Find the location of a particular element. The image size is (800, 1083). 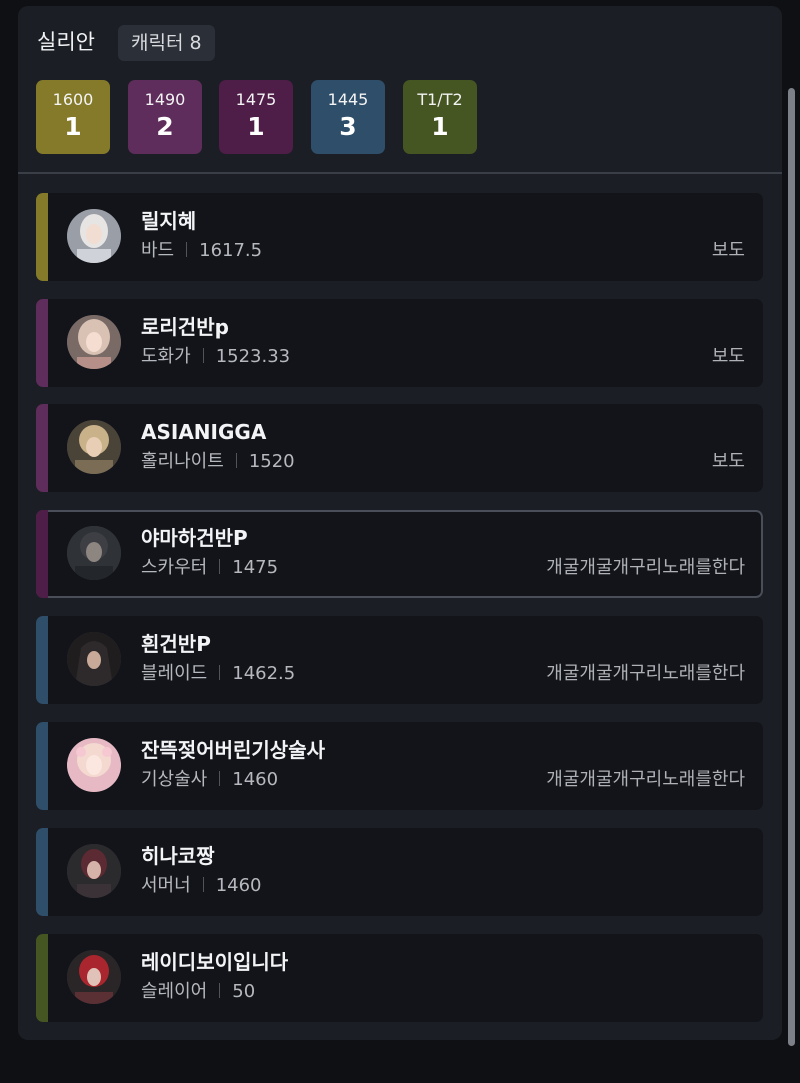

character-meta: 기상술사 1460 is located at coordinates (209, 780).